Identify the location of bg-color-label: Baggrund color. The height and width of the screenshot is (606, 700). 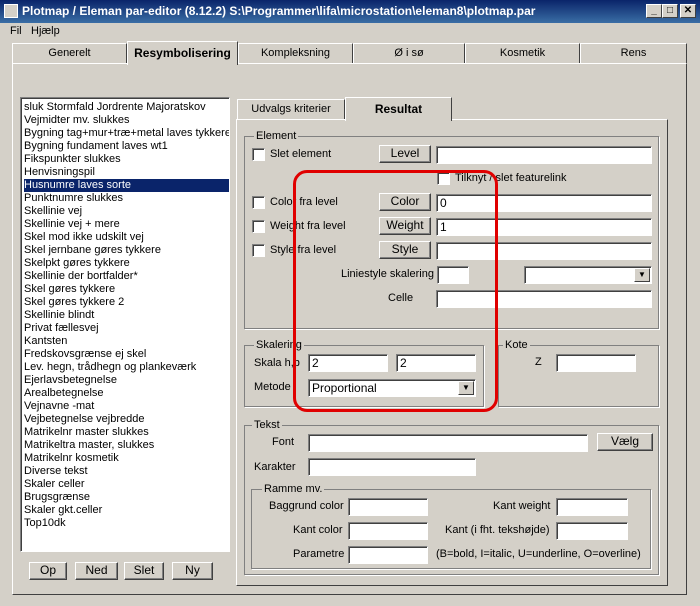
(306, 506).